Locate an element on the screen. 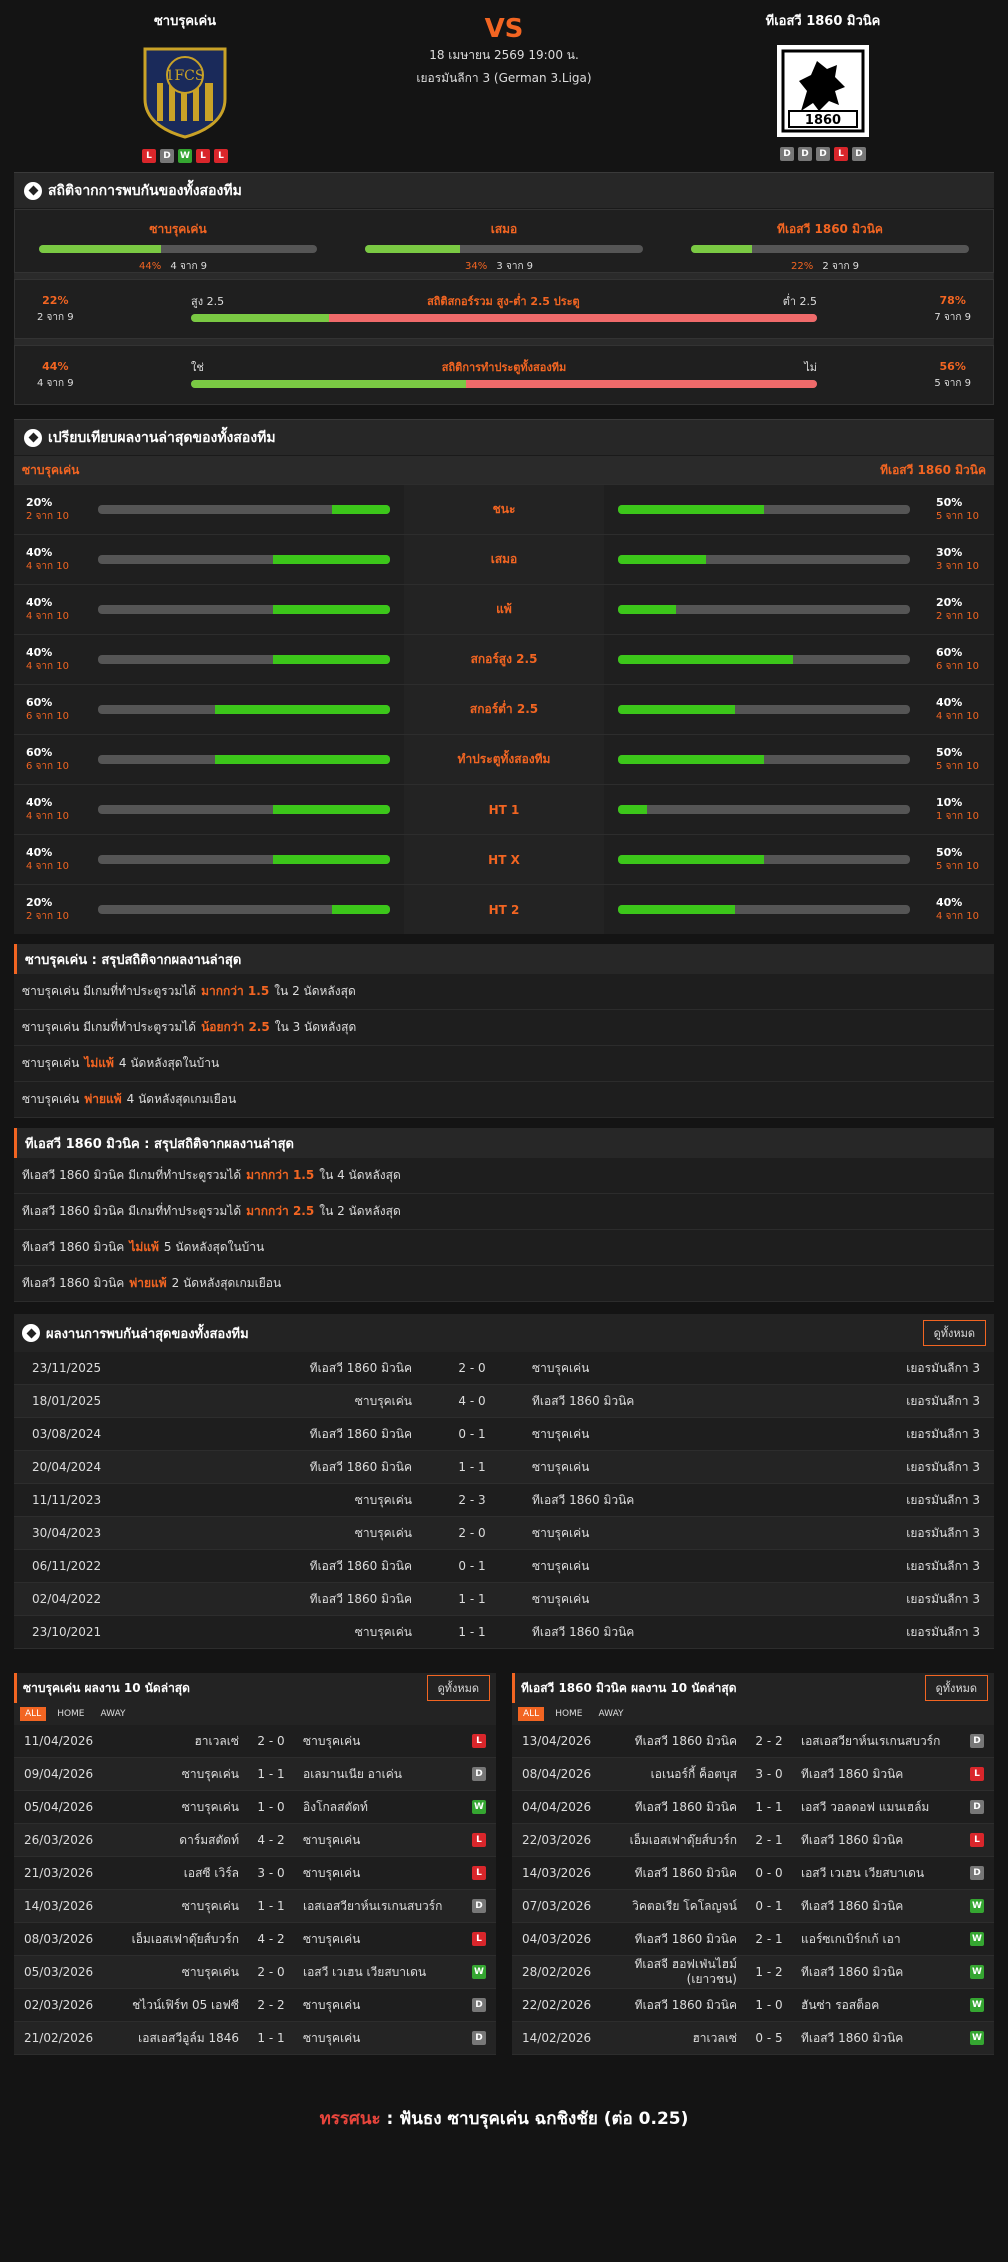  away-last10-title: ทีเอสวี 1860 มิวนิค ผลงาน 10 นัดล่าสุด is located at coordinates (629, 1687).